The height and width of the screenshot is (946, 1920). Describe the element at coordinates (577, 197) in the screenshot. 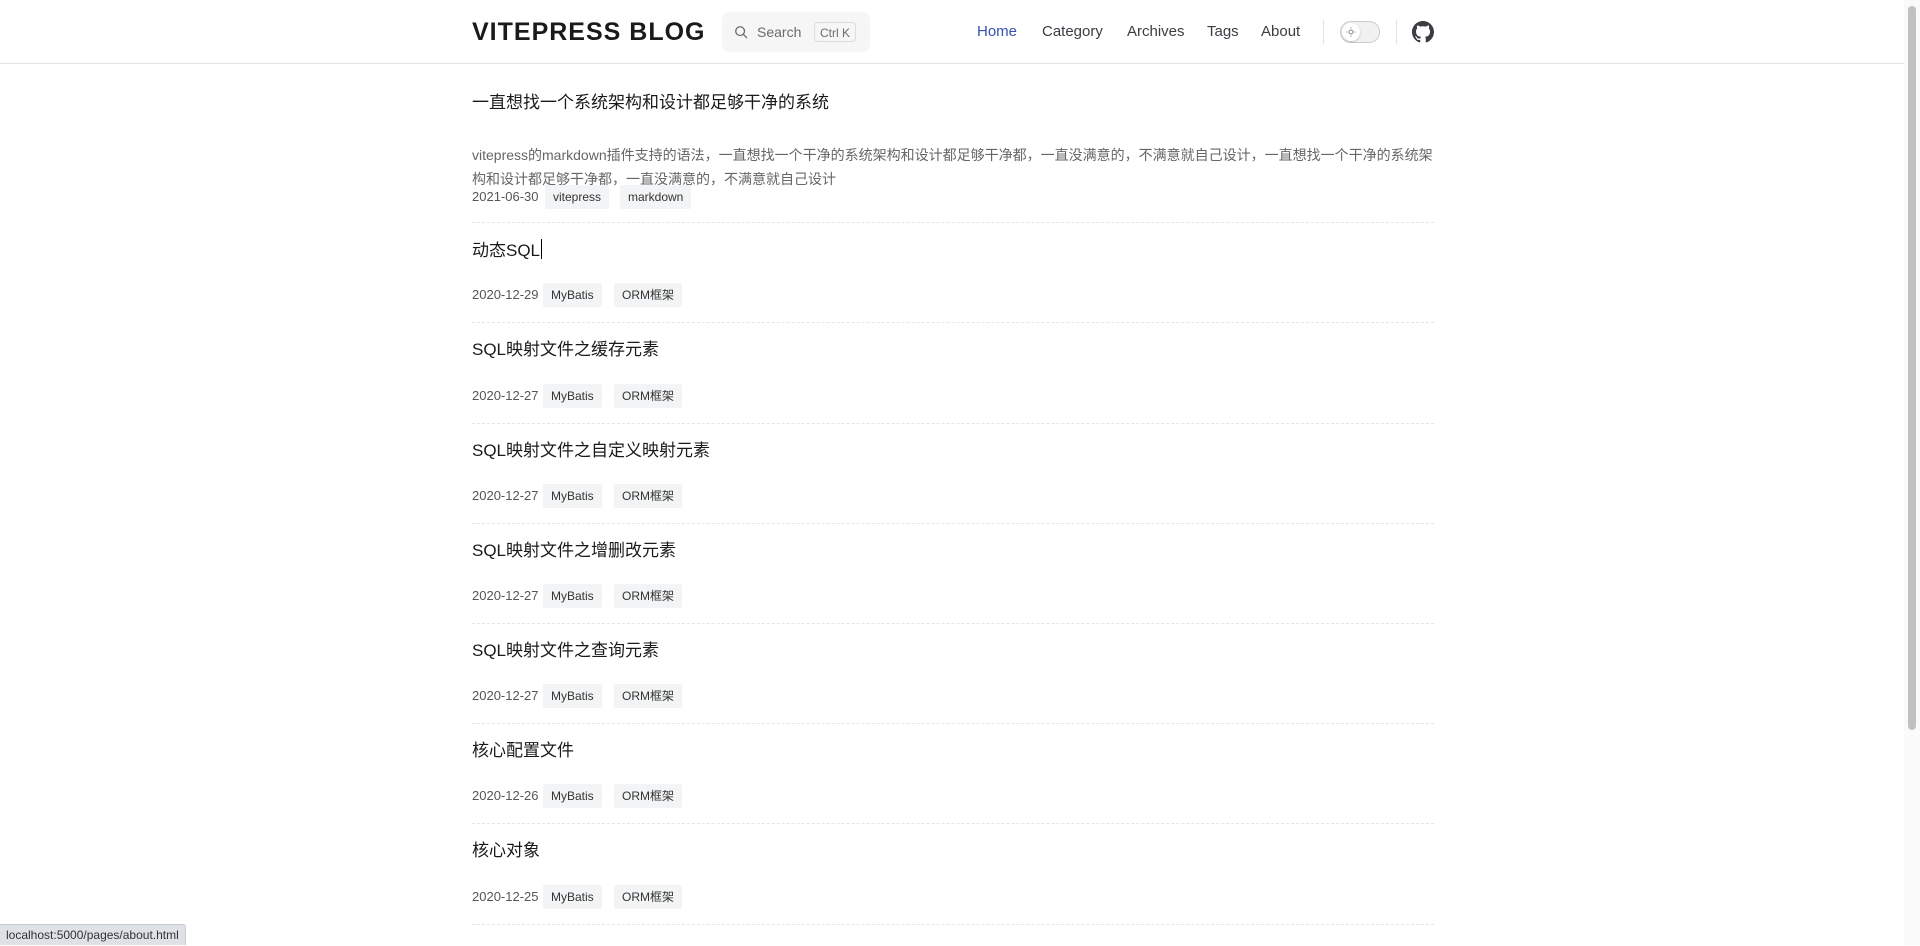

I see `post-tag: vitepress` at that location.